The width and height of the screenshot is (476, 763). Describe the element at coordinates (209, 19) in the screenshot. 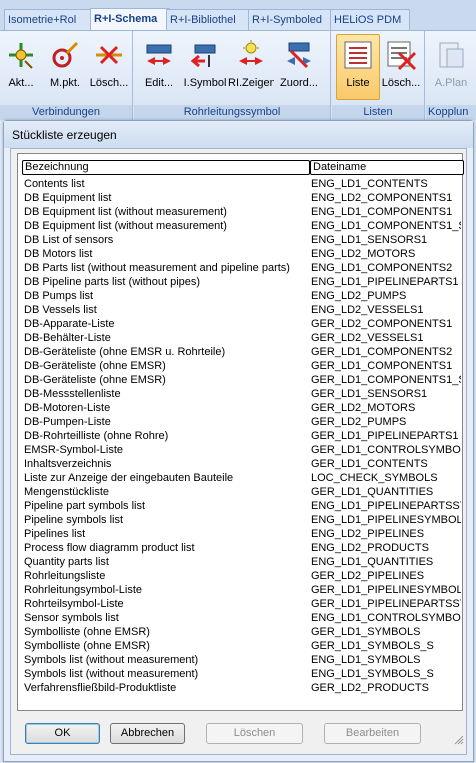

I see `tab-ri-bibliothek: R+I-Bibliothel` at that location.